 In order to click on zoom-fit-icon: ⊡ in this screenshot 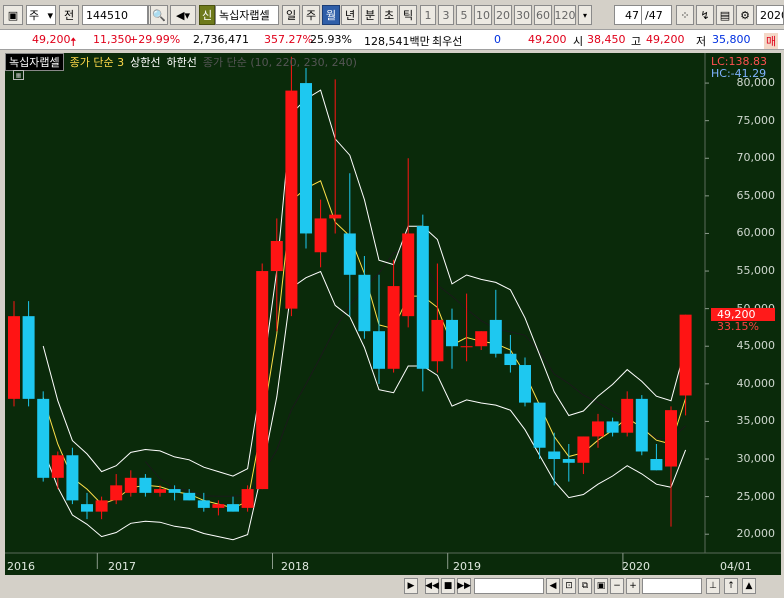, I will do `click(569, 586)`.